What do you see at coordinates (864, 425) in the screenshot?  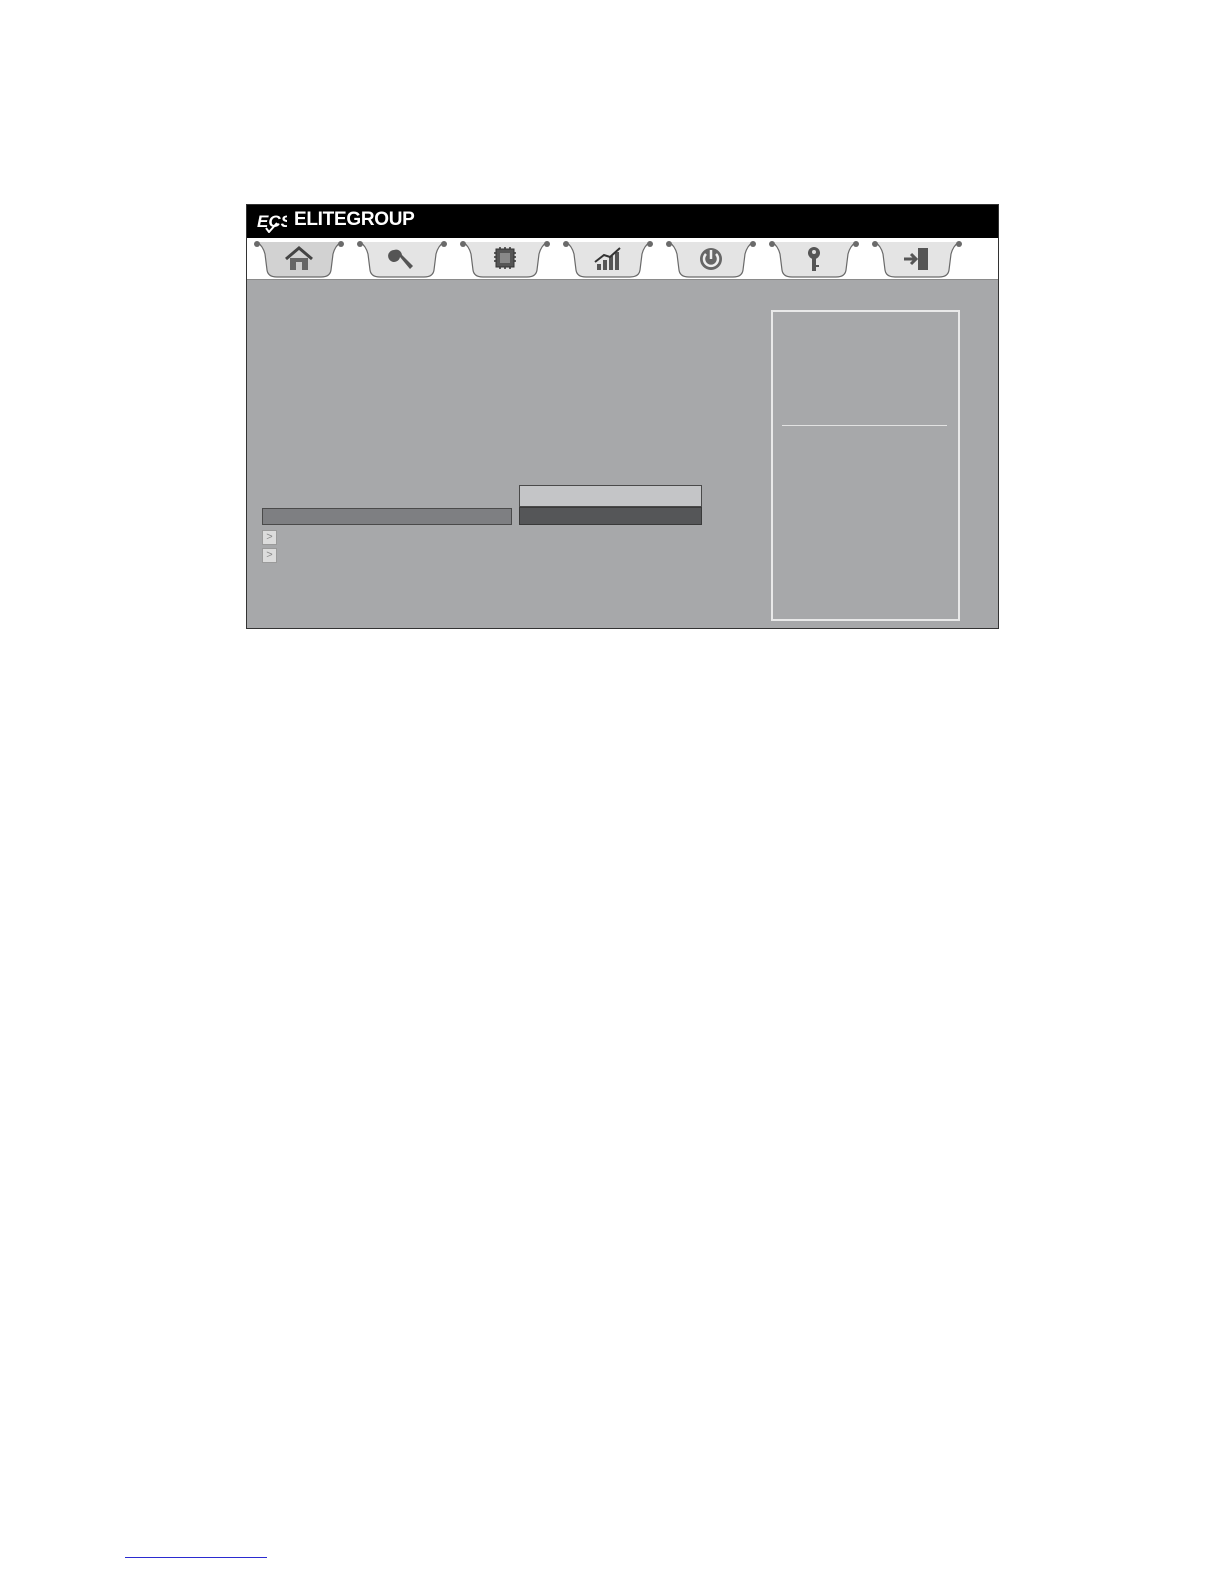 I see `help-divider` at bounding box center [864, 425].